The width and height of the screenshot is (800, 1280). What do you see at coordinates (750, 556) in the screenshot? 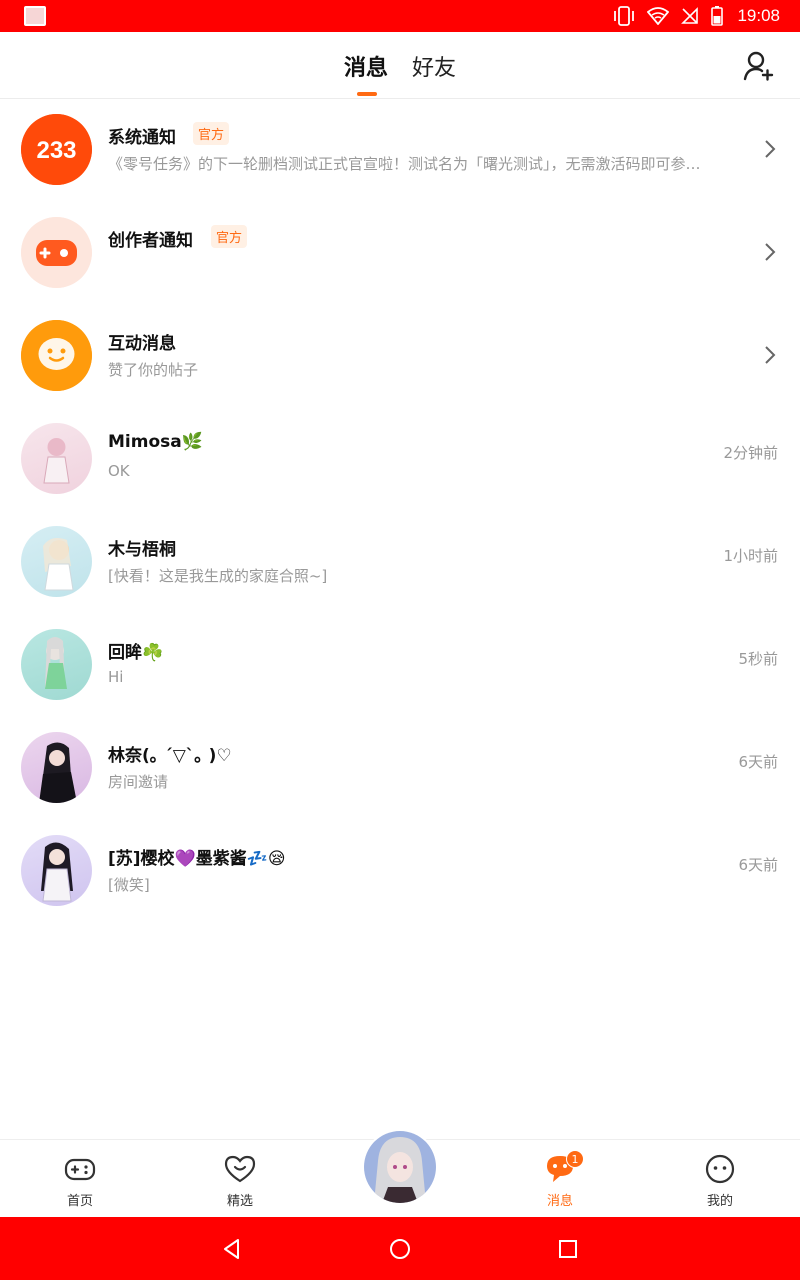
I see `row-time: 1小时前` at bounding box center [750, 556].